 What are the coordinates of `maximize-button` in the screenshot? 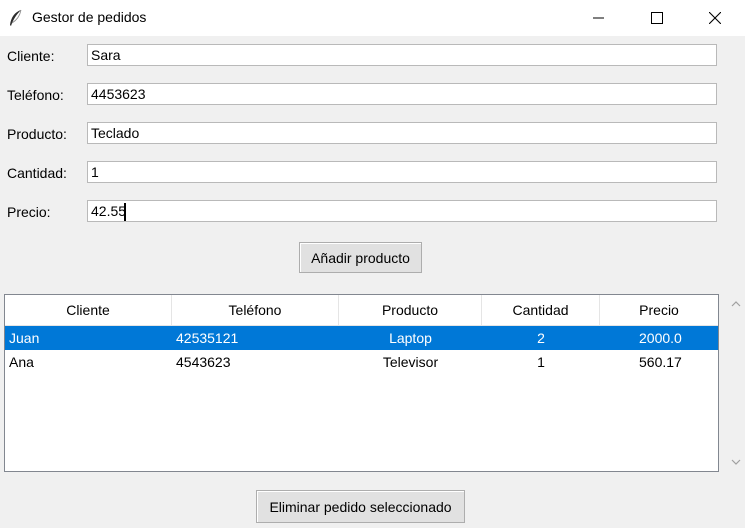 It's located at (657, 18).